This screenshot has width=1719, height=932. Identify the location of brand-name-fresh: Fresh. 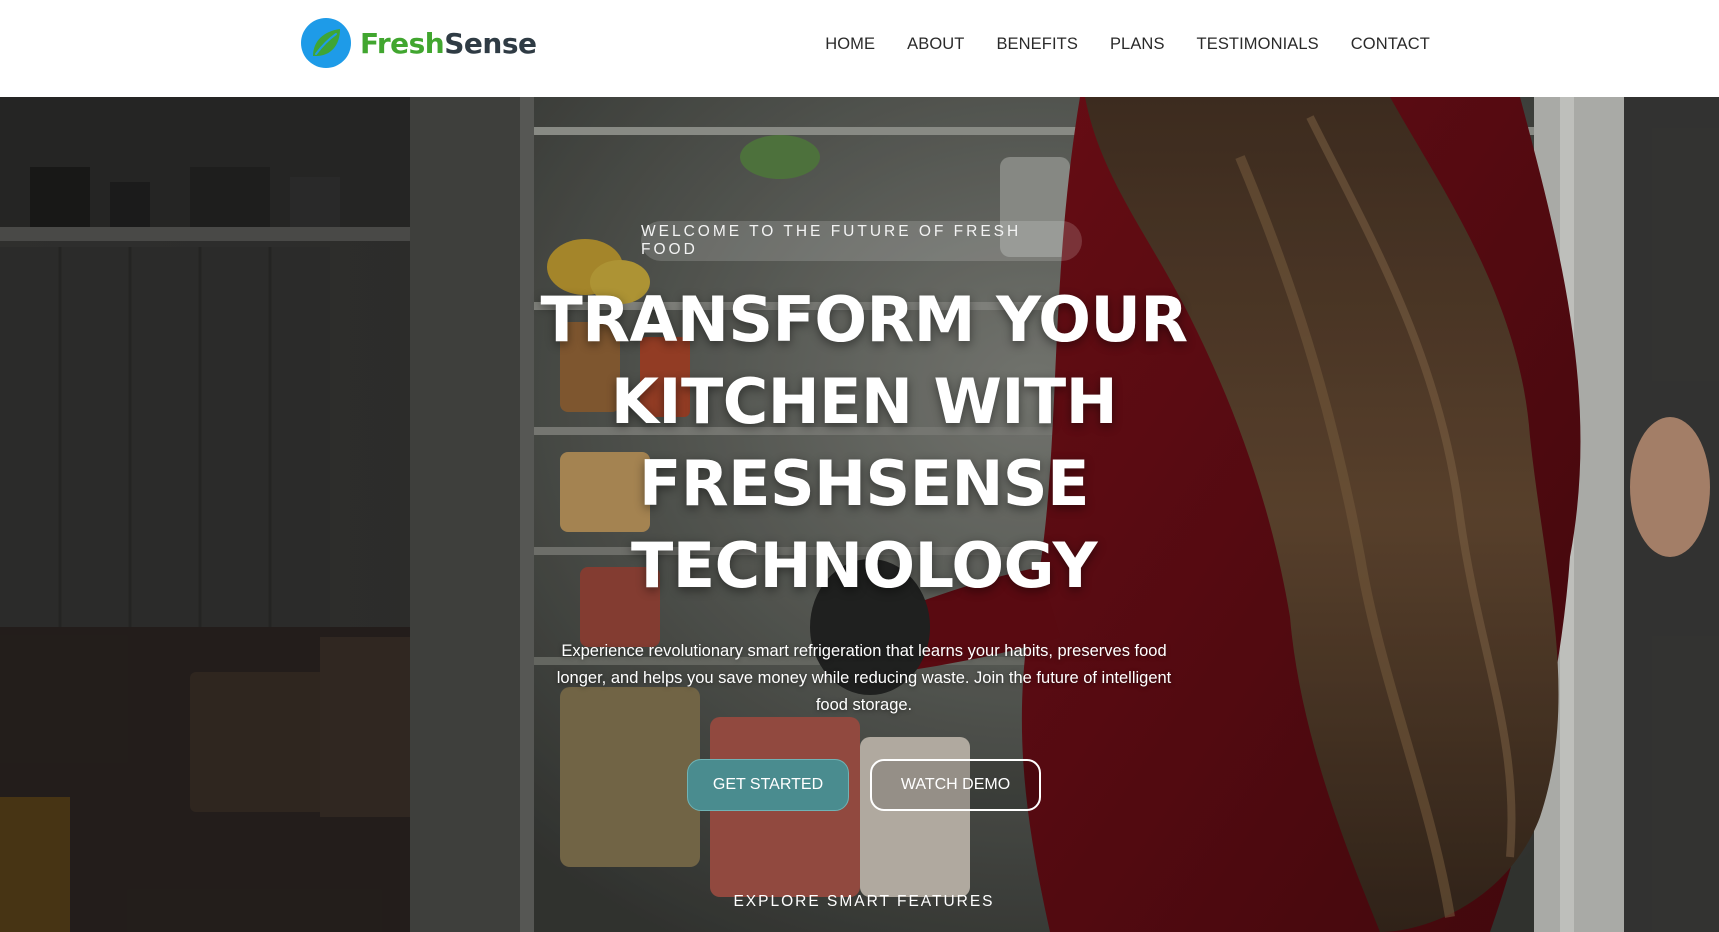
(402, 43).